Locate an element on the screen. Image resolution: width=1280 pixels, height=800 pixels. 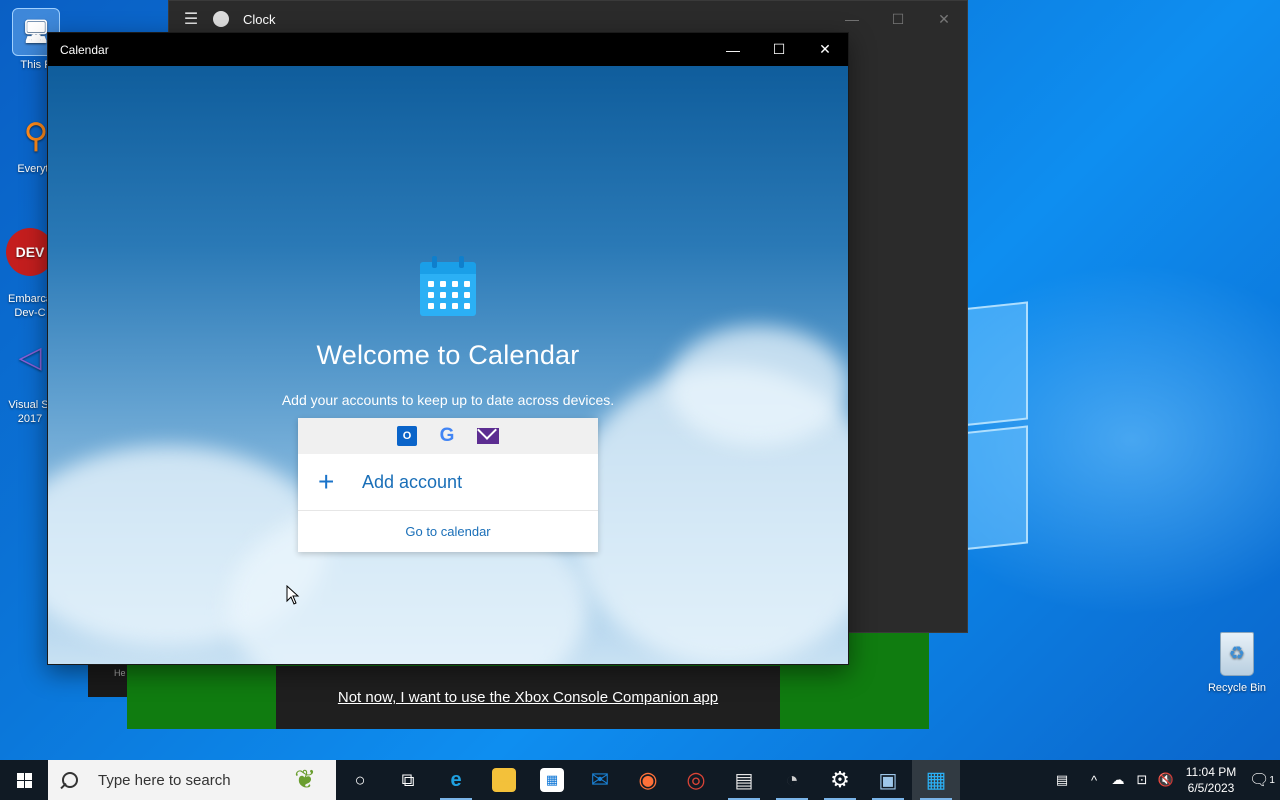
taskbar-search-box: Type here to search ❦ is located at coordinates (192, 780).